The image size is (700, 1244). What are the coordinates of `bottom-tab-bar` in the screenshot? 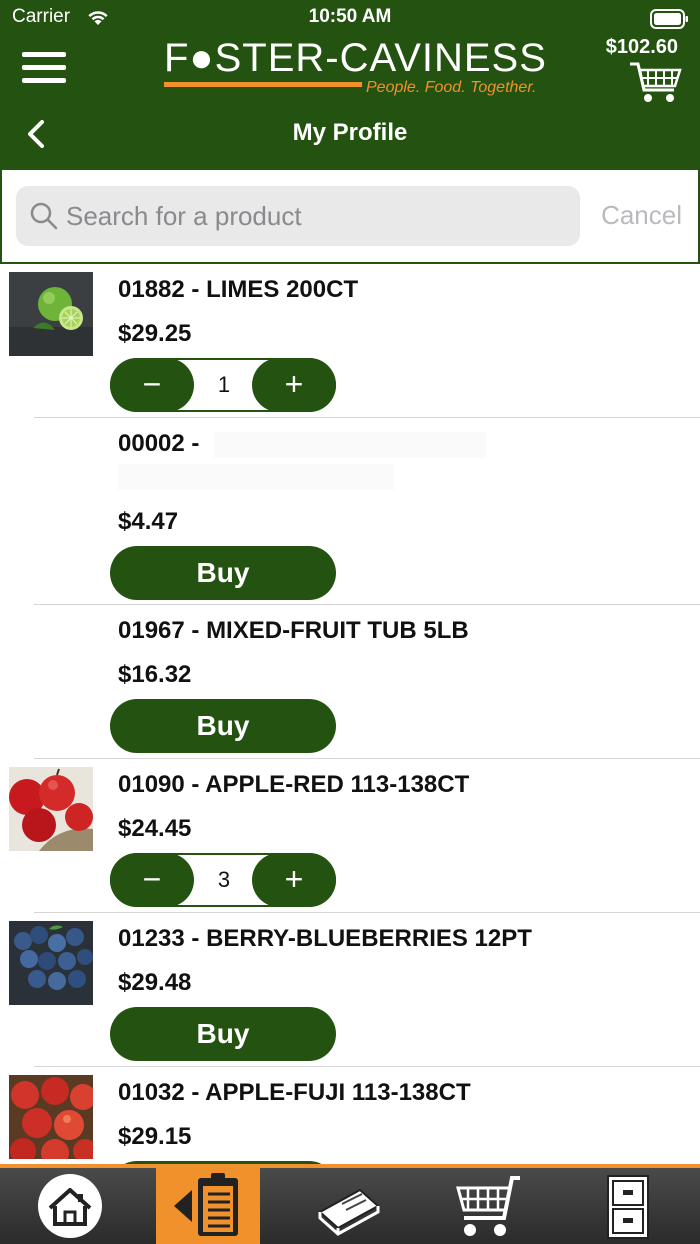 It's located at (350, 1204).